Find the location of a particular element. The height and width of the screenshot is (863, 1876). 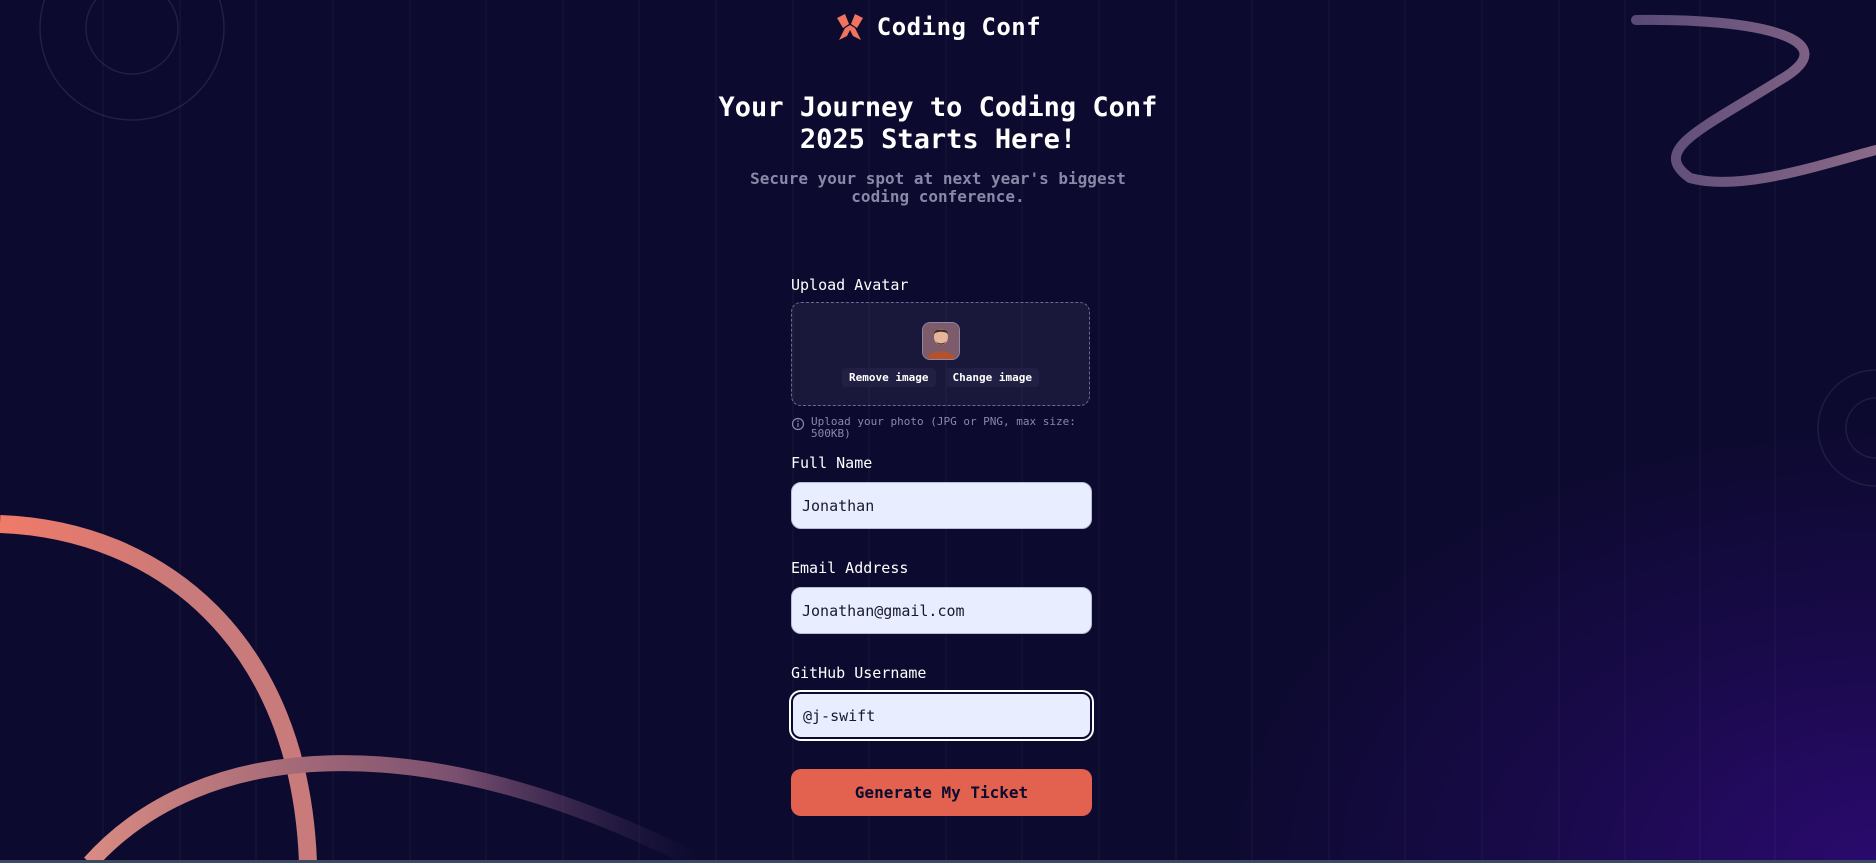

info-icon is located at coordinates (798, 424).